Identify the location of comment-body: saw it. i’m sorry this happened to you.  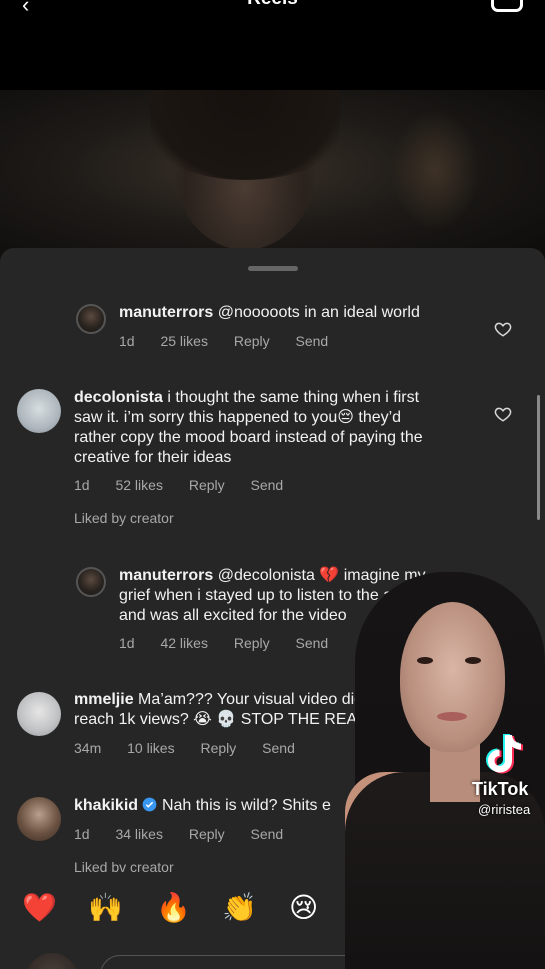
(206, 417).